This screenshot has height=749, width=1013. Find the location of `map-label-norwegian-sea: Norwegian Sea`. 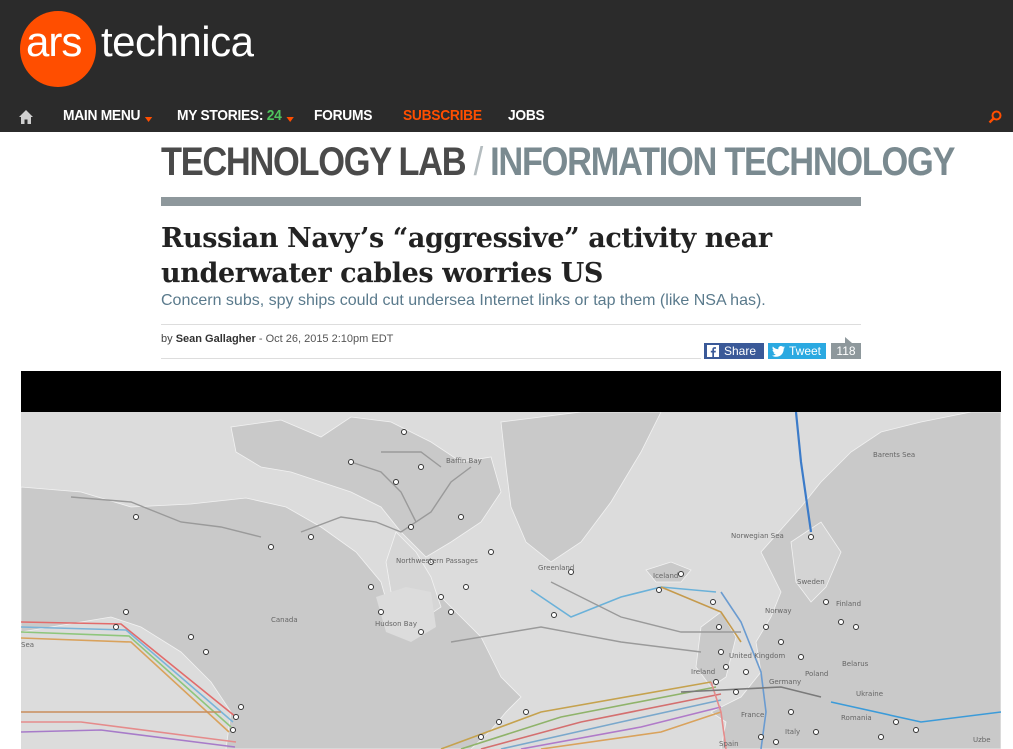

map-label-norwegian-sea: Norwegian Sea is located at coordinates (757, 536).